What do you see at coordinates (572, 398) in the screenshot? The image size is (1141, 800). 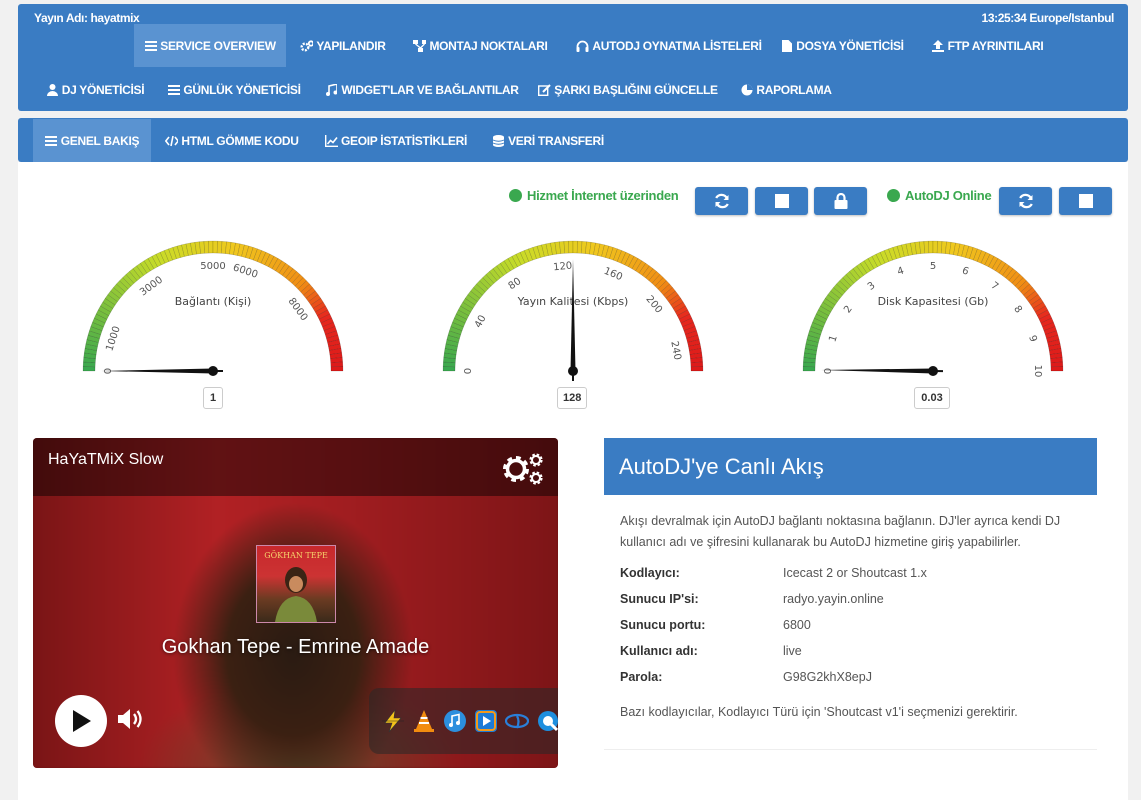 I see `bitrate-value: 128` at bounding box center [572, 398].